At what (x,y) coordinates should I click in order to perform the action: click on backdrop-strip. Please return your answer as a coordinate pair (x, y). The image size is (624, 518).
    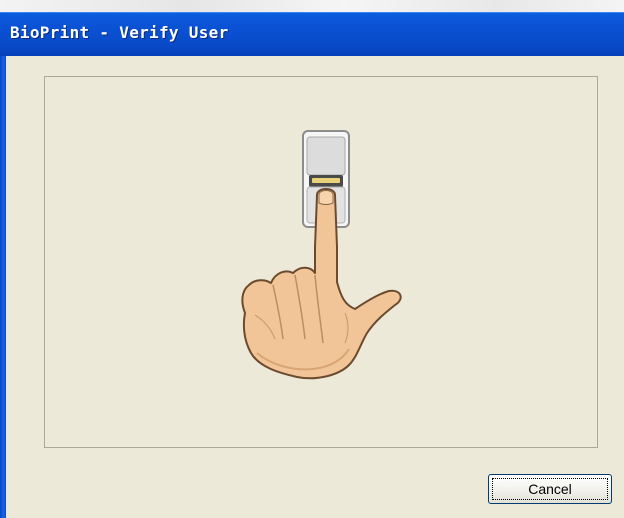
    Looking at the image, I should click on (312, 6).